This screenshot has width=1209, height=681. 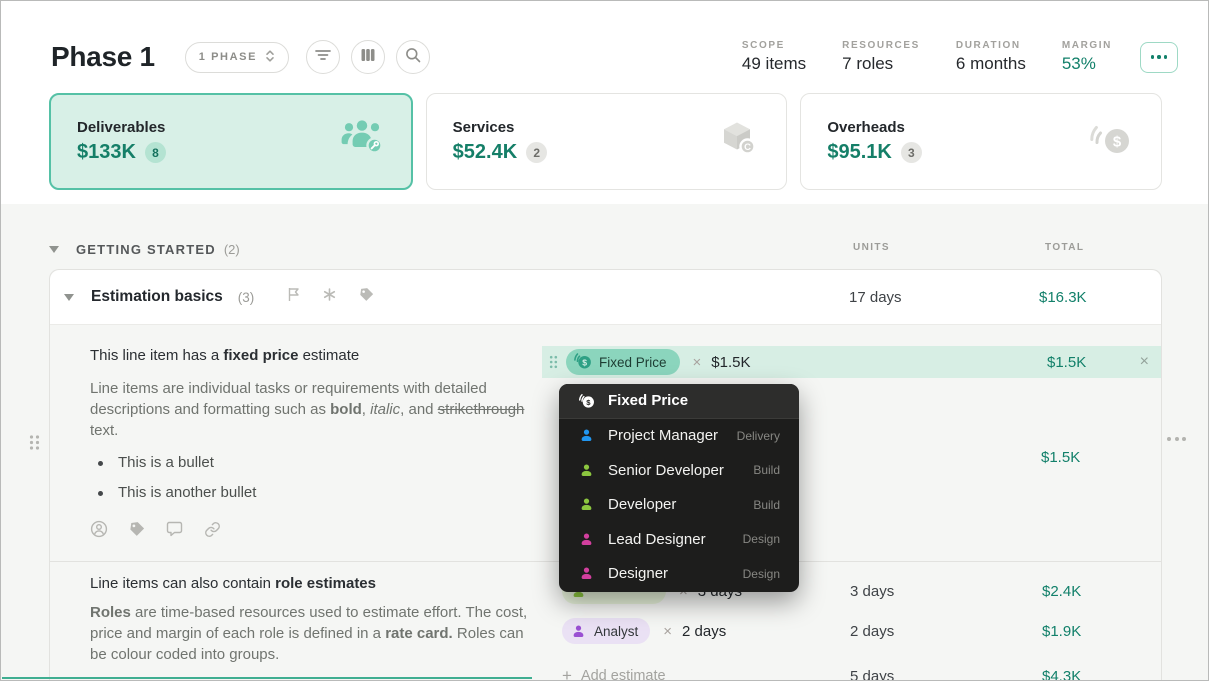 I want to click on phase-selector-label: 1 PHASE, so click(x=228, y=57).